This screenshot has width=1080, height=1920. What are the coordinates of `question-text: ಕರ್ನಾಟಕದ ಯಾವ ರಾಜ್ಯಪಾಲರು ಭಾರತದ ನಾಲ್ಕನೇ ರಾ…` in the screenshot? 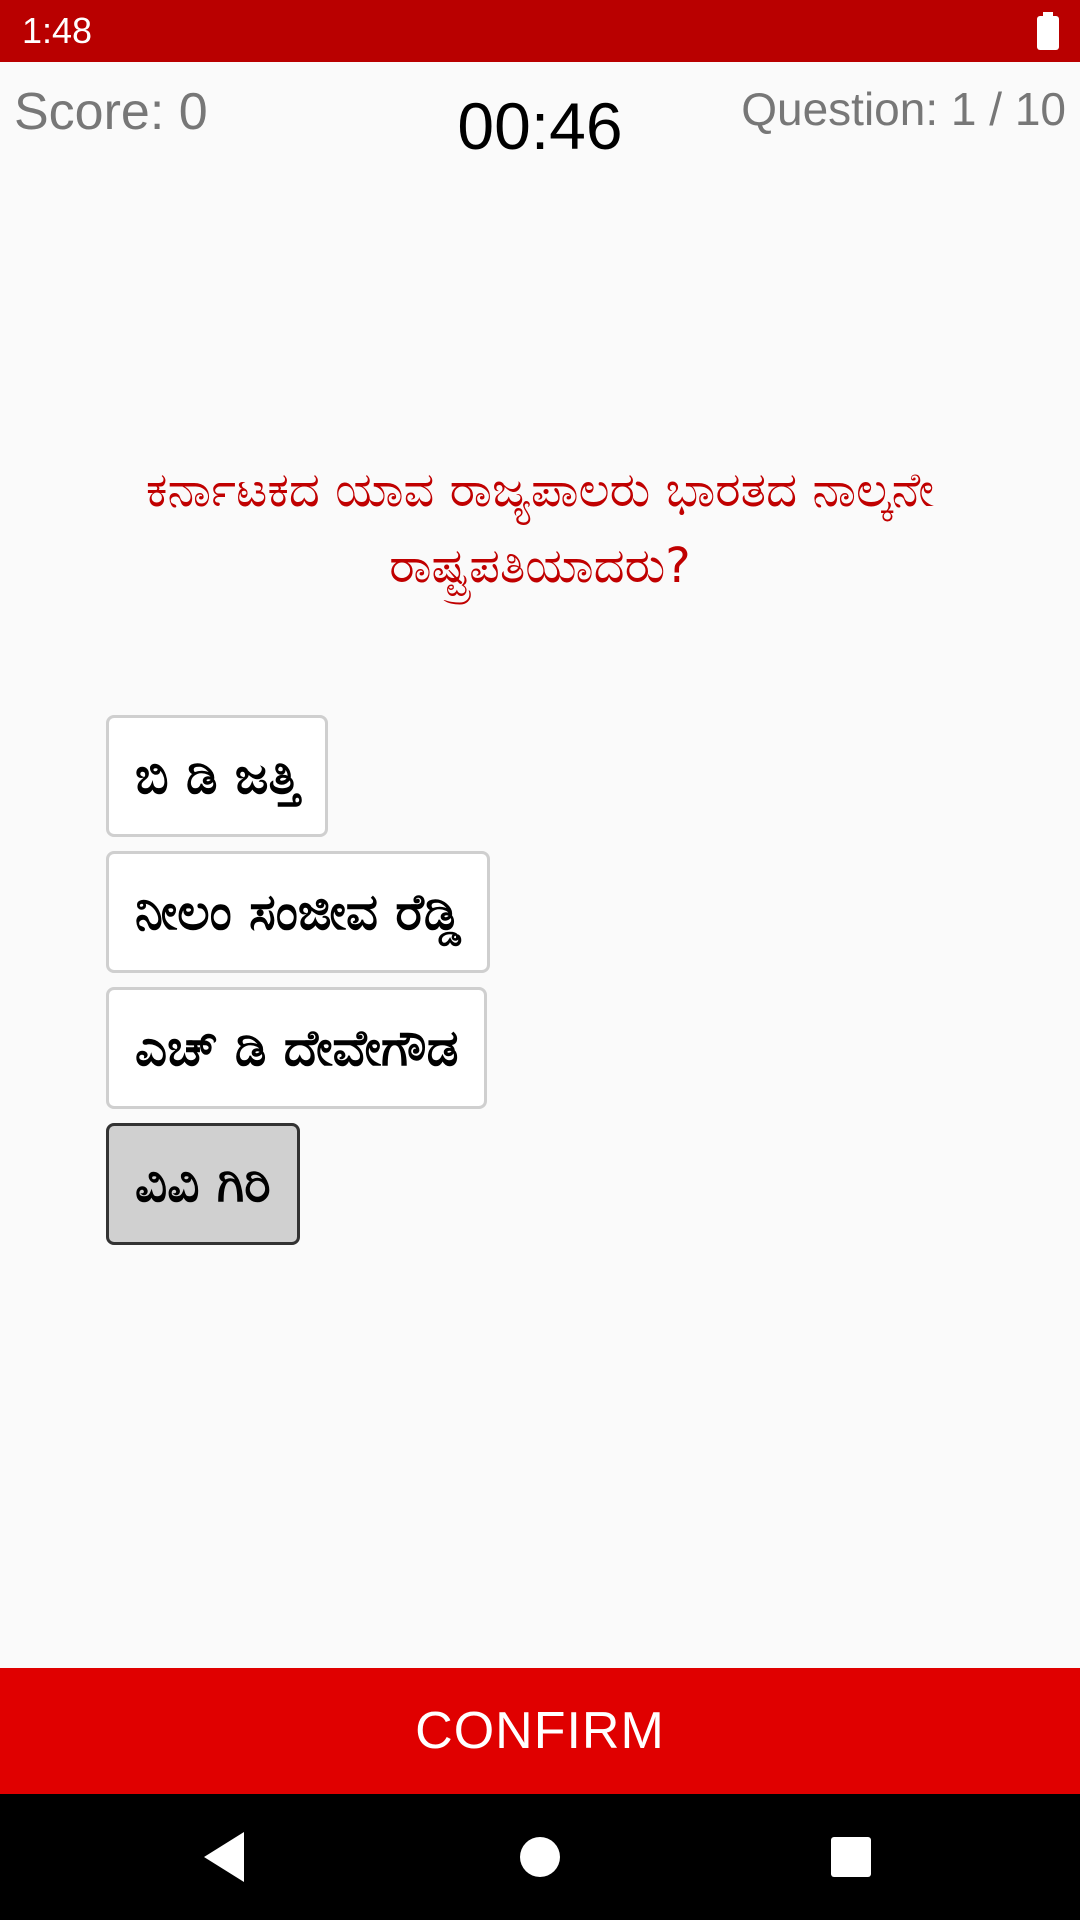 It's located at (540, 528).